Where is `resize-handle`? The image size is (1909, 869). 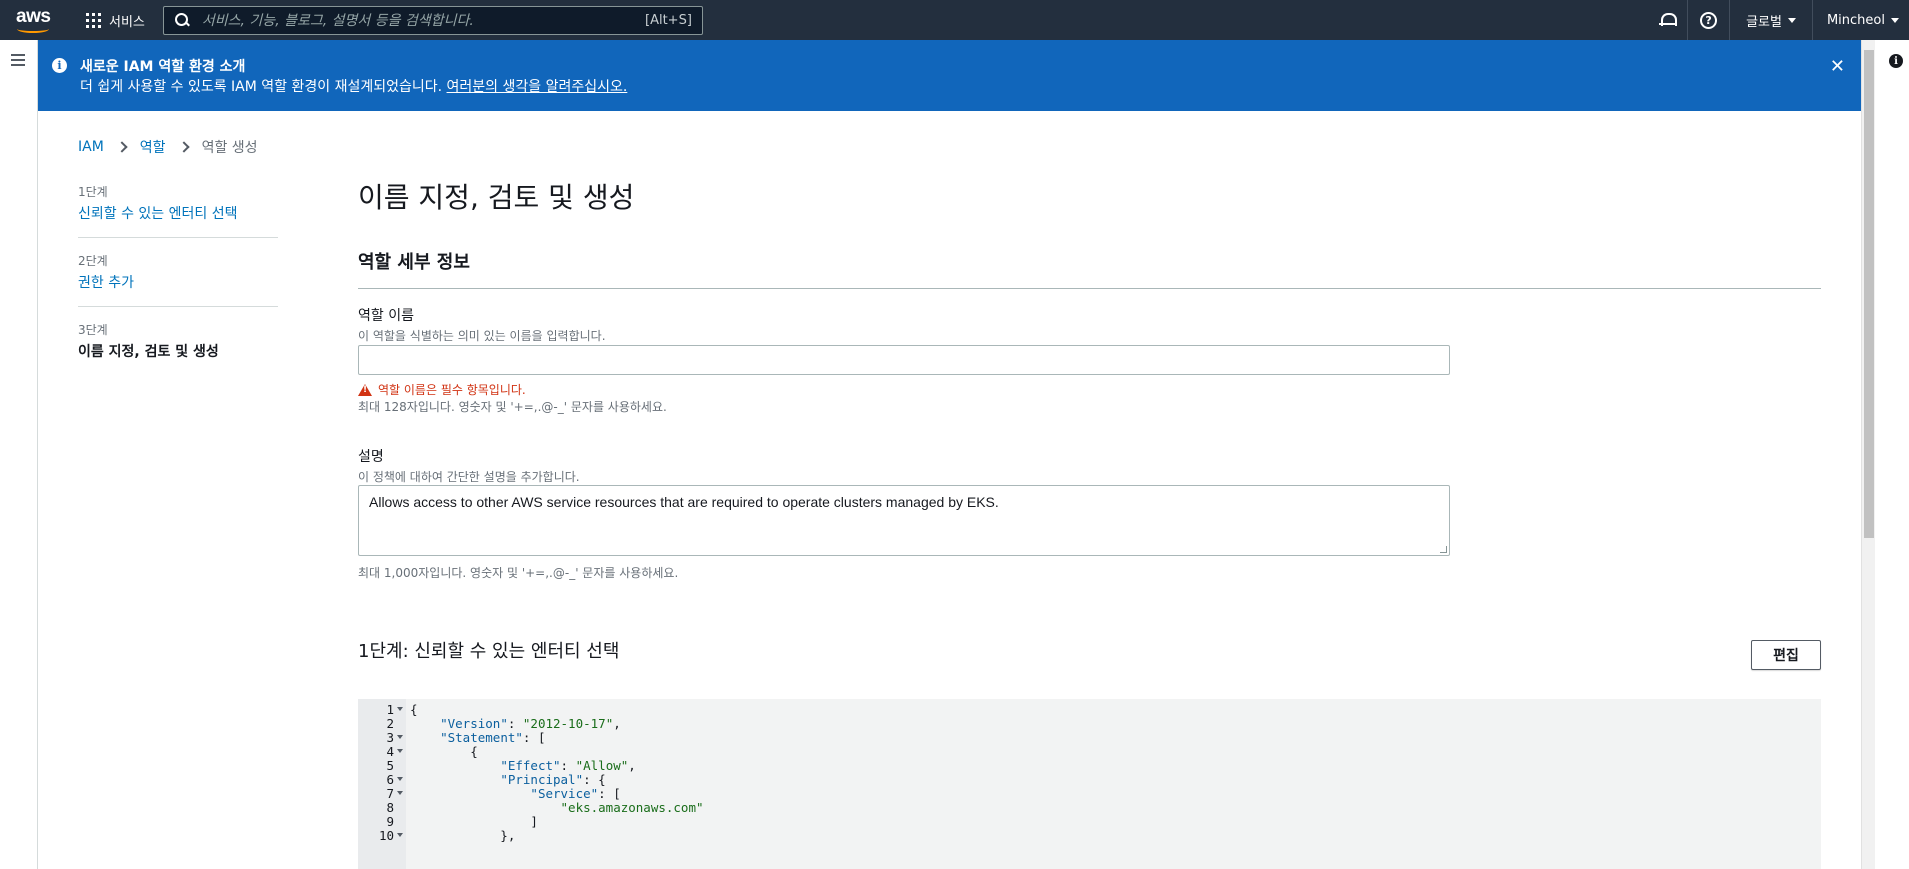
resize-handle is located at coordinates (1443, 549).